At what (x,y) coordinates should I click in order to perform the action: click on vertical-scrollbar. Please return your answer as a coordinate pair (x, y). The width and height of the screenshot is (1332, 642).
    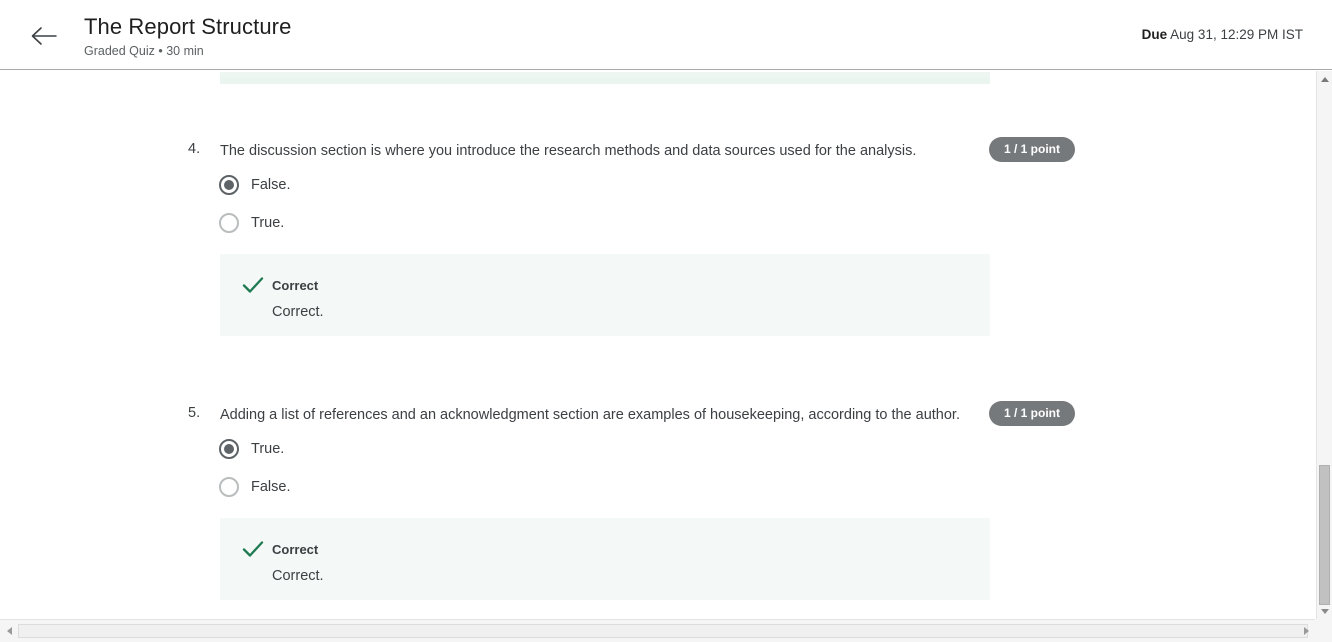
    Looking at the image, I should click on (1324, 345).